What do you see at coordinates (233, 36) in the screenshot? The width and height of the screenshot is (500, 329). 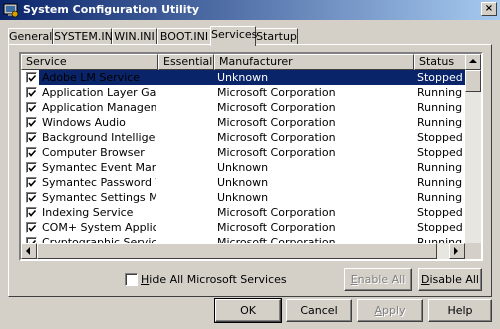 I see `tab-services: Services` at bounding box center [233, 36].